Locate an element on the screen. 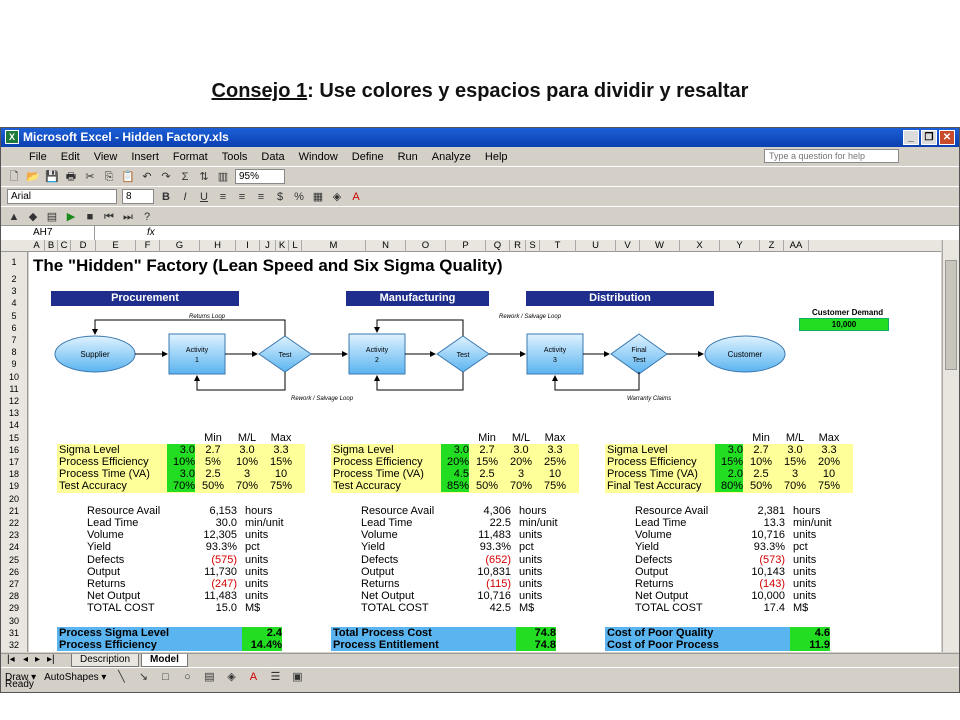 The image size is (960, 720). customer-demand-value: 10,000 is located at coordinates (844, 324).